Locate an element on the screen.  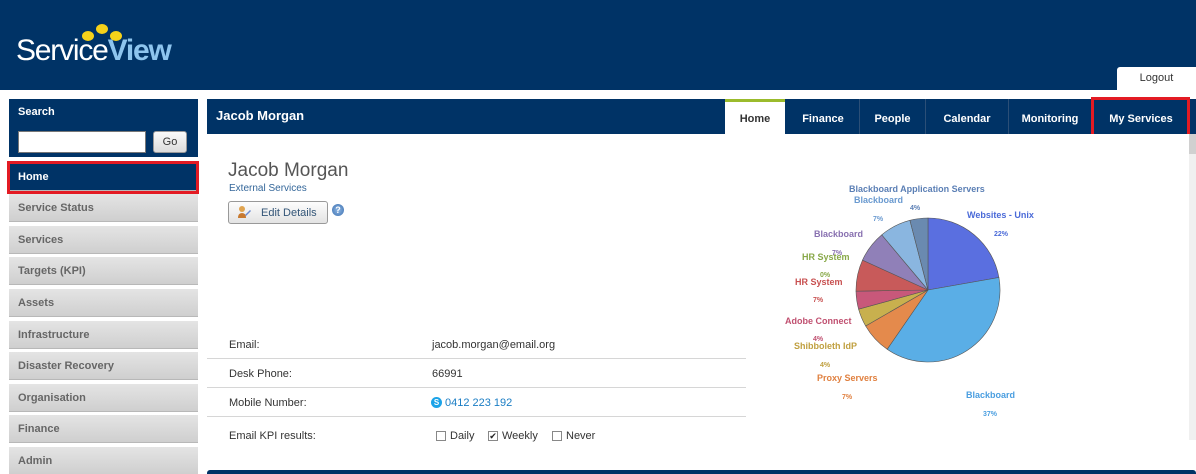
next-panel-header is located at coordinates (701, 472).